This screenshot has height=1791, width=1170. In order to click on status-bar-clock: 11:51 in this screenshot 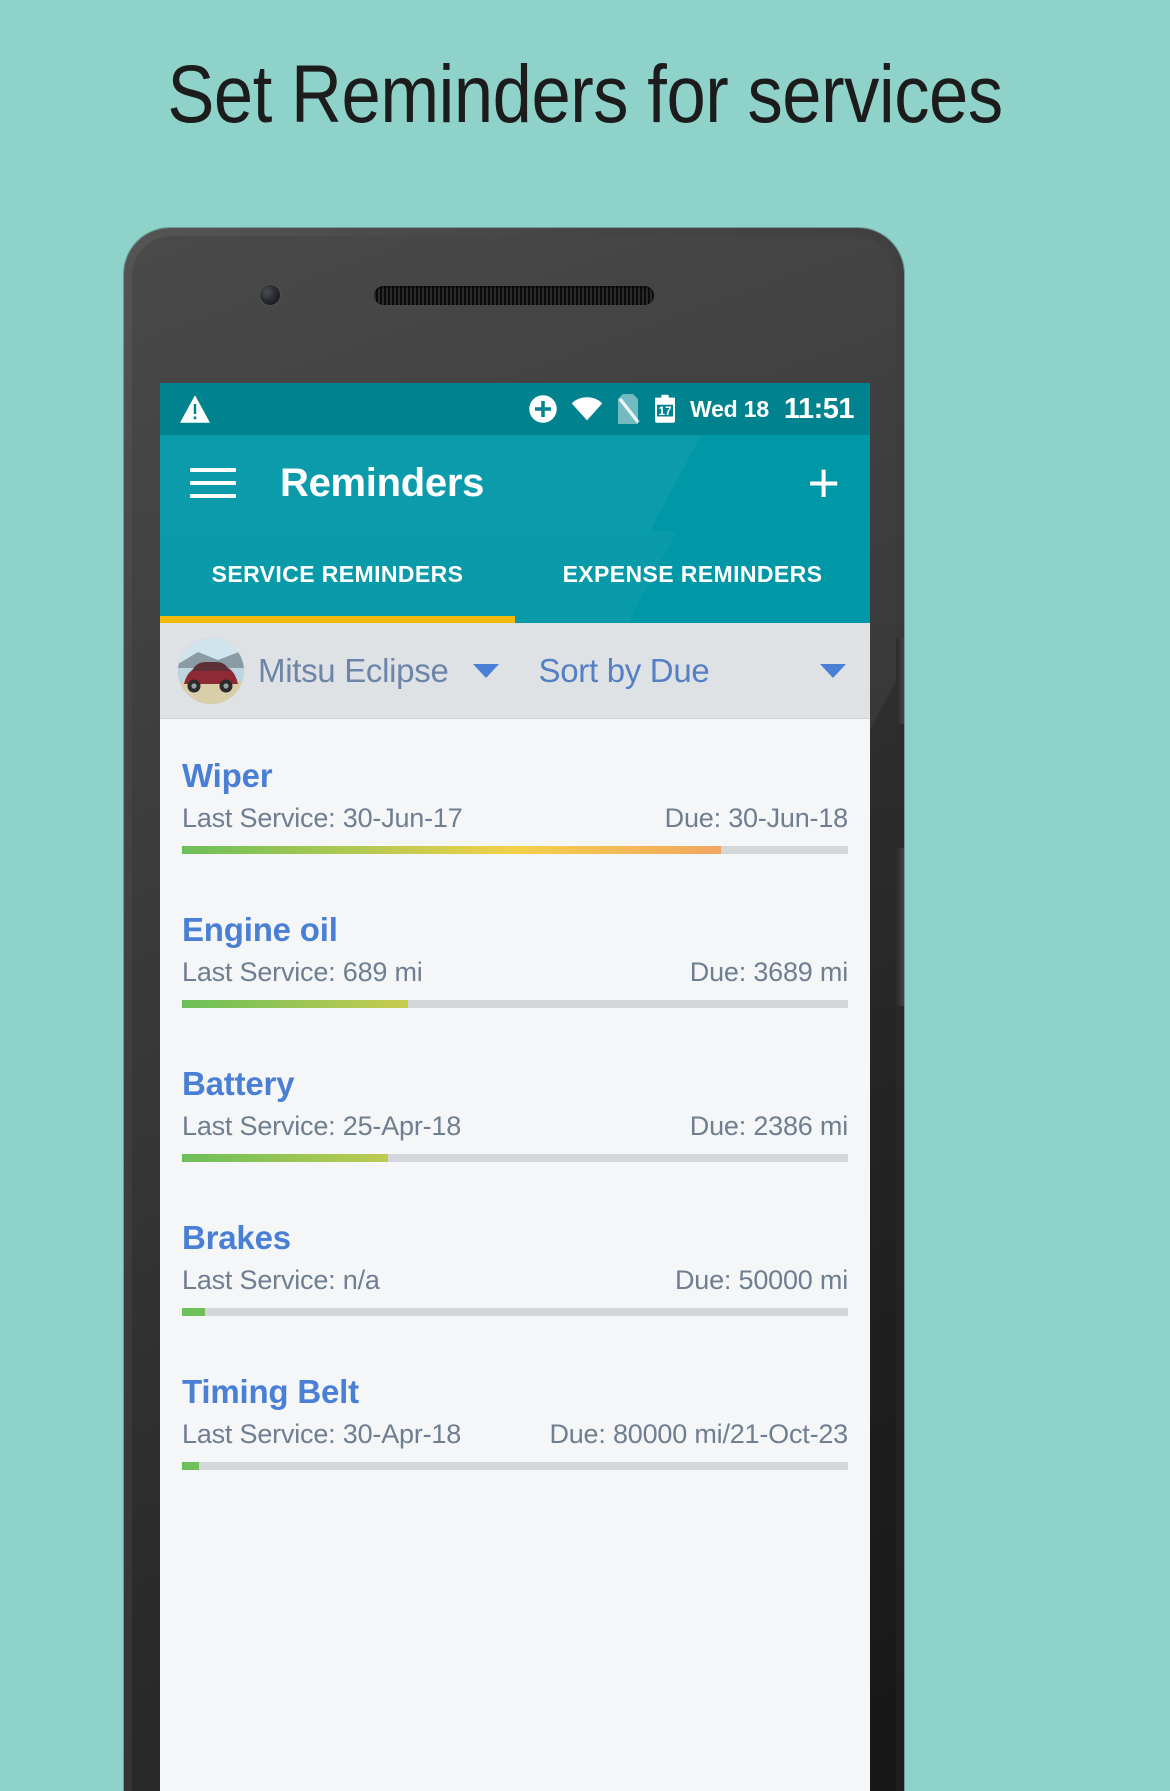, I will do `click(819, 408)`.